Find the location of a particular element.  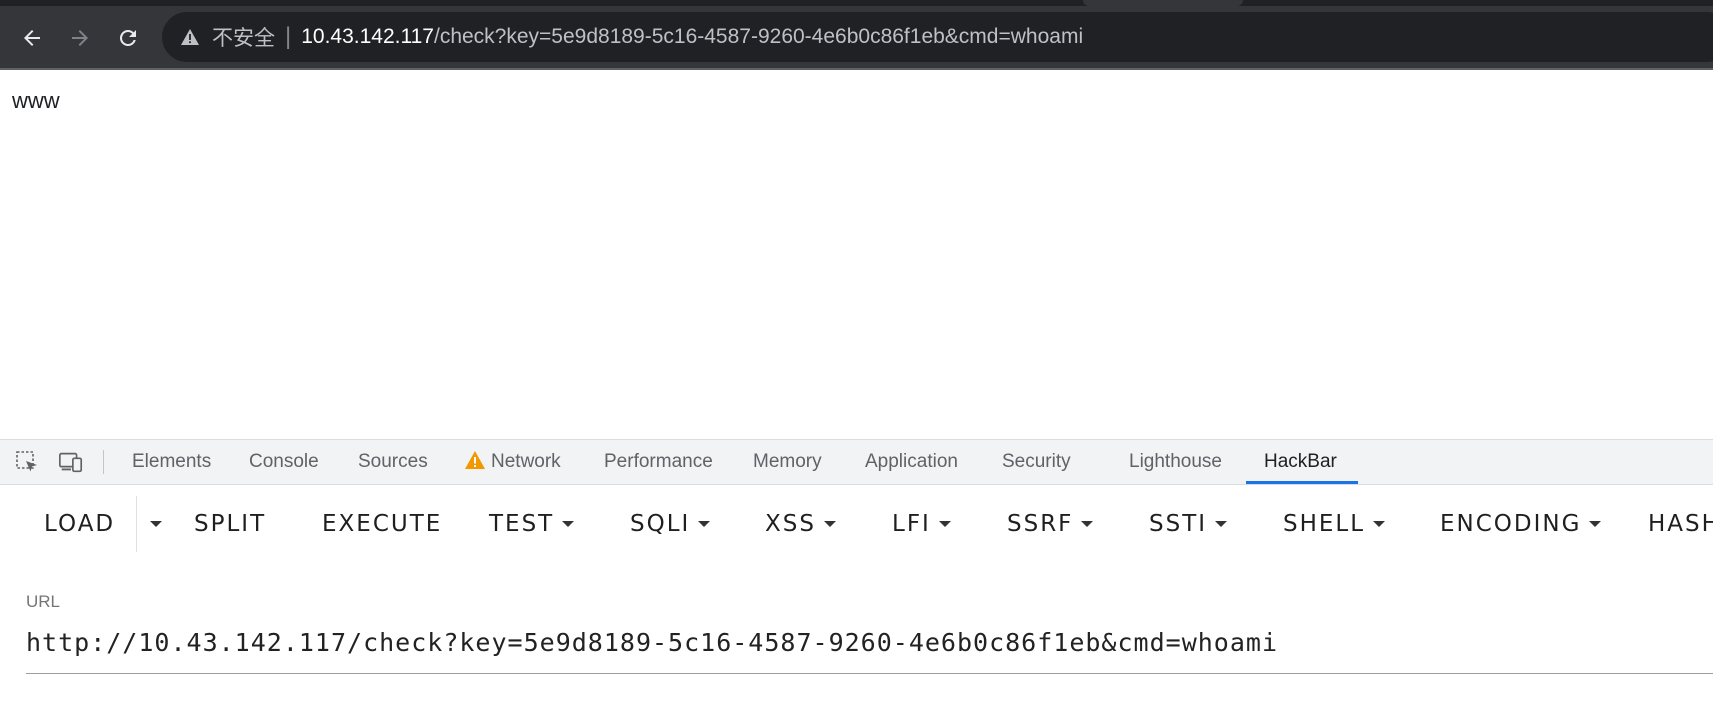

tab-lighthouse: Lighthouse is located at coordinates (1175, 462).